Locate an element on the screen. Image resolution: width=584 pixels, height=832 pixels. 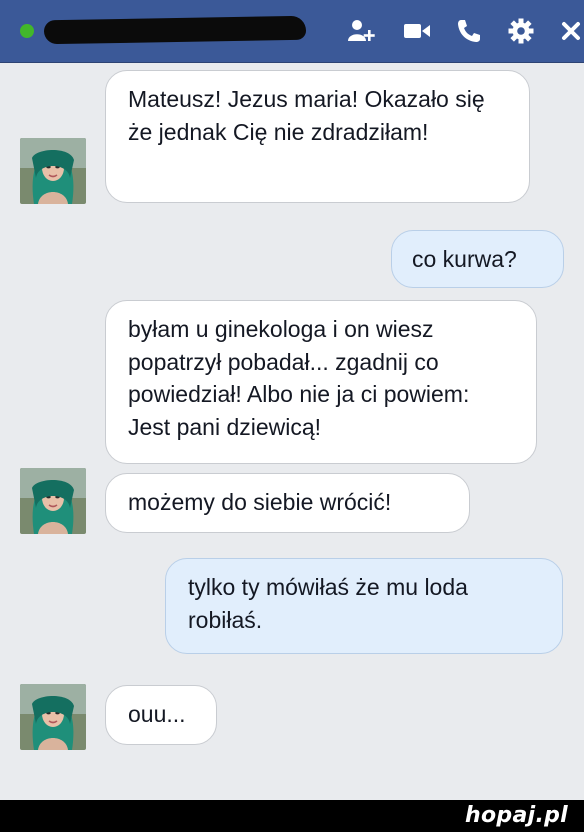
video-call-icon is located at coordinates (417, 31).